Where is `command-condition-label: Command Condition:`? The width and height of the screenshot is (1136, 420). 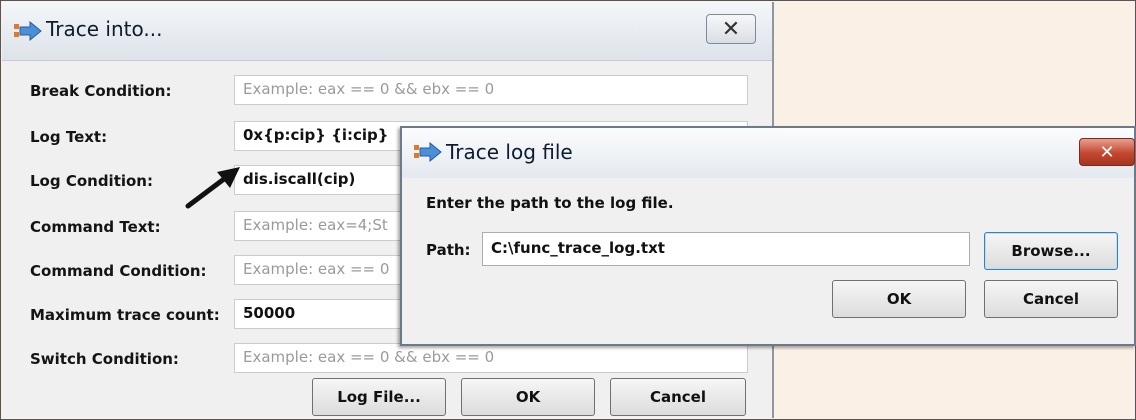 command-condition-label: Command Condition: is located at coordinates (118, 271).